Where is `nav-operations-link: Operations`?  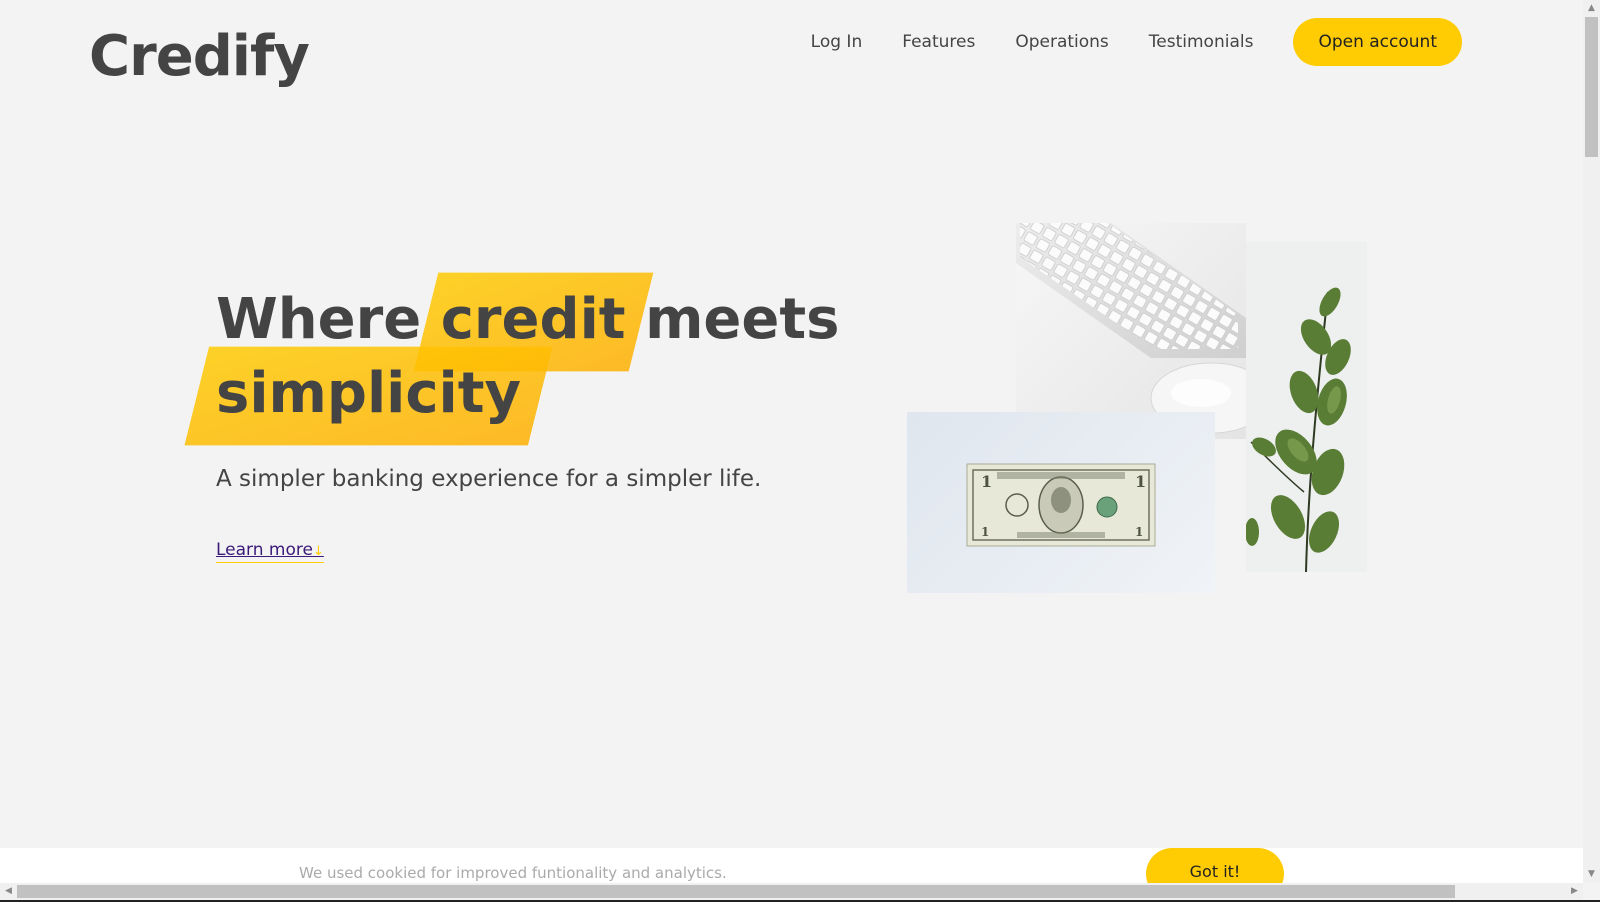 nav-operations-link: Operations is located at coordinates (1061, 42).